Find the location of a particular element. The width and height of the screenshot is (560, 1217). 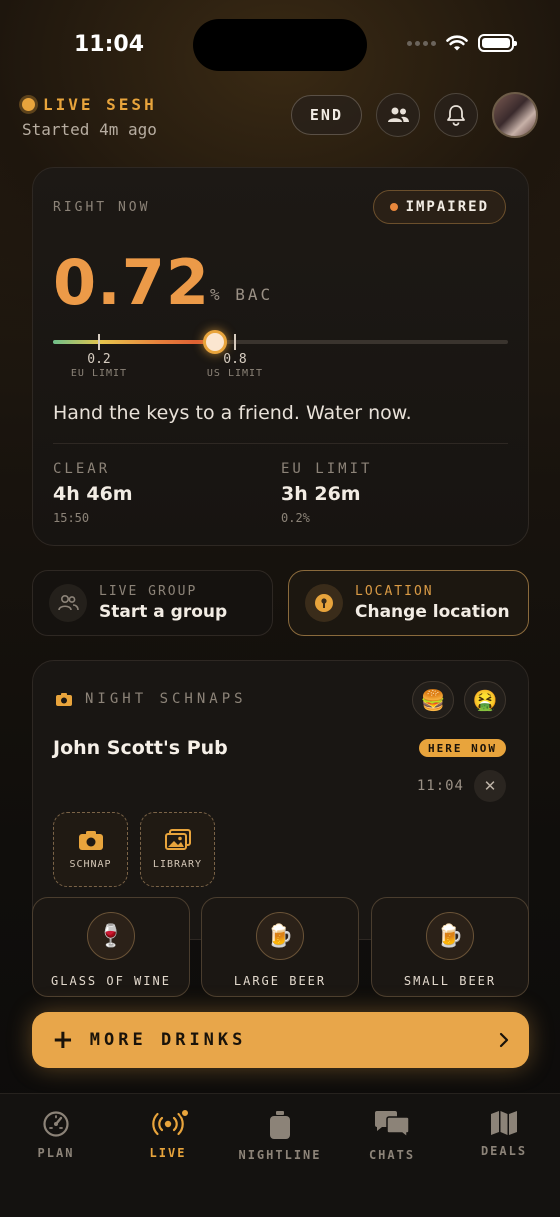

stat-clear: CLEAR 4h 46m 15:50 is located at coordinates (93, 493).